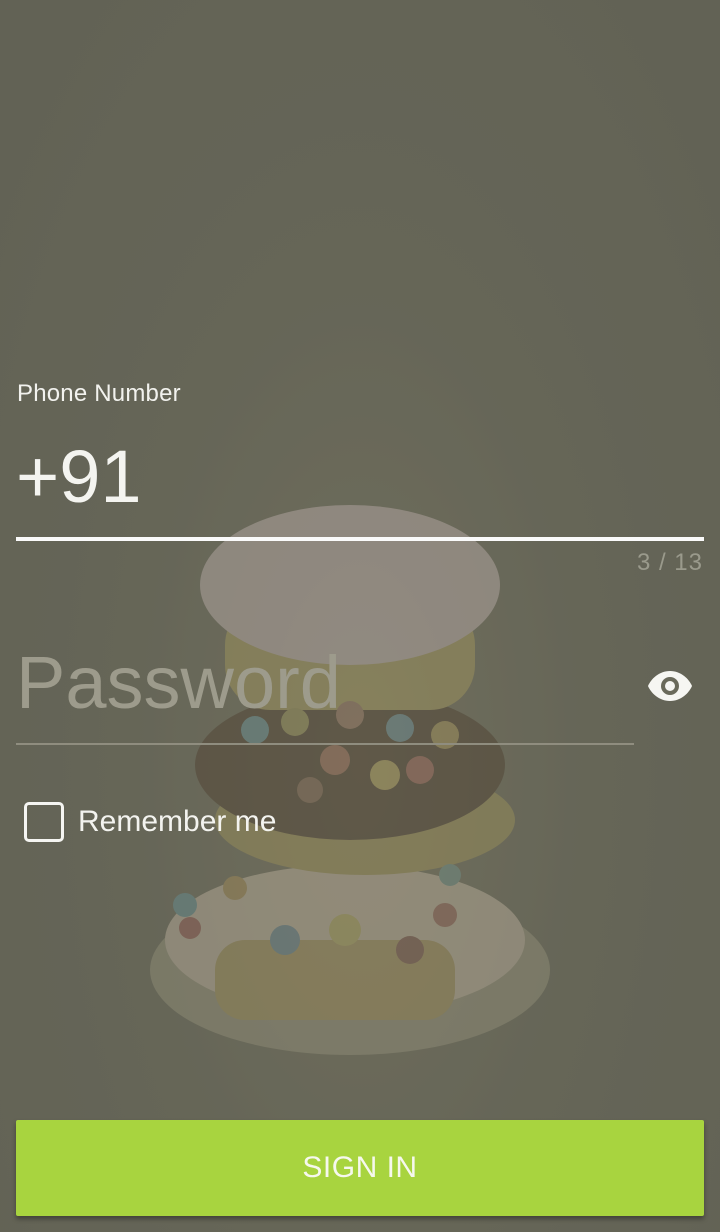 The image size is (720, 1232). I want to click on password-input, so click(321, 682).